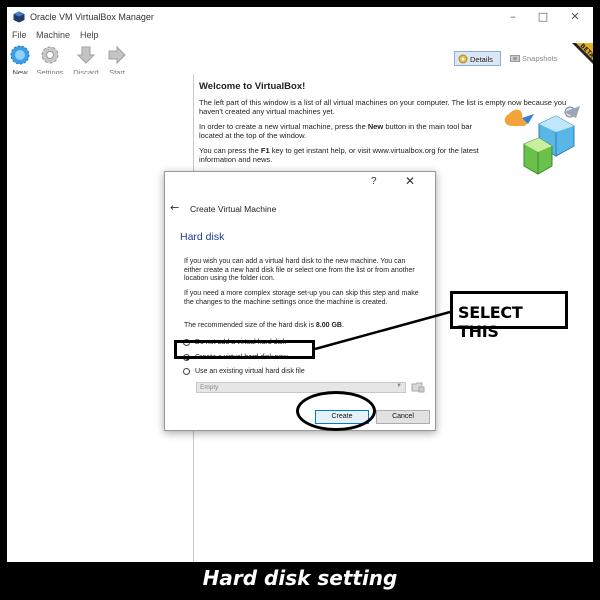 This screenshot has height=600, width=600. I want to click on image-caption: Hard disk setting, so click(300, 578).